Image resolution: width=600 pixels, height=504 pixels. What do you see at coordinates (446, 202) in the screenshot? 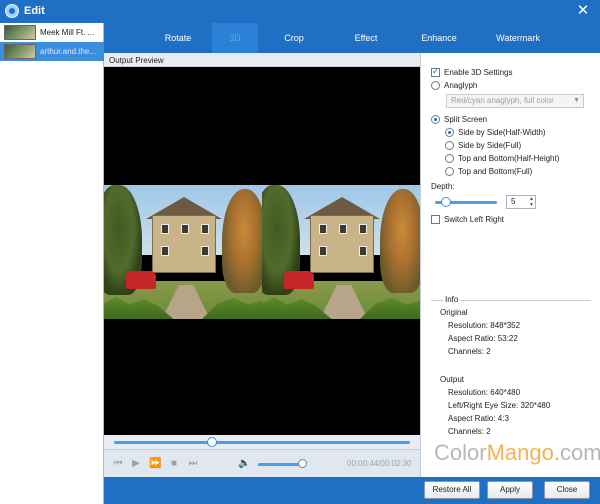
I see `depth-handle` at bounding box center [446, 202].